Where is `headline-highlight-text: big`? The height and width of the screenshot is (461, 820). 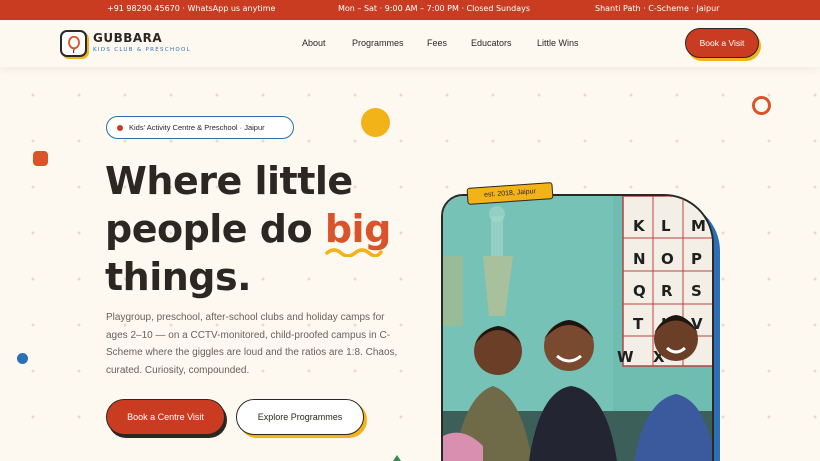
headline-highlight-text: big is located at coordinates (357, 229).